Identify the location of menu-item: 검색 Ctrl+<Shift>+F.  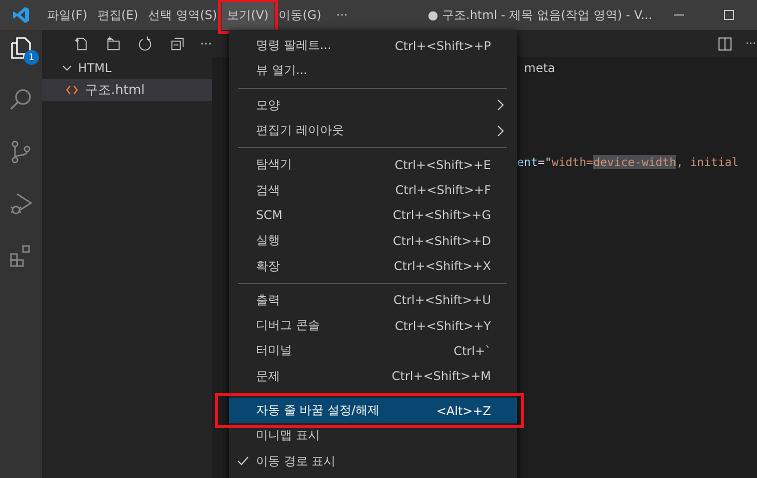
(373, 190).